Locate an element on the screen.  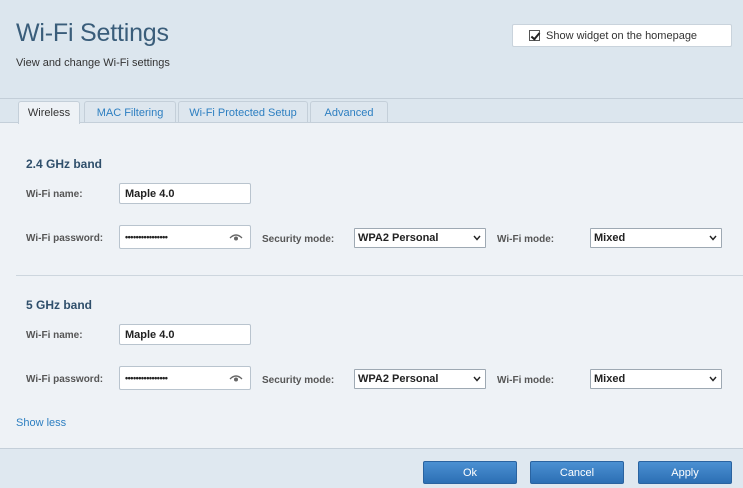
page-subtitle: View and change Wi-Fi settings is located at coordinates (93, 63).